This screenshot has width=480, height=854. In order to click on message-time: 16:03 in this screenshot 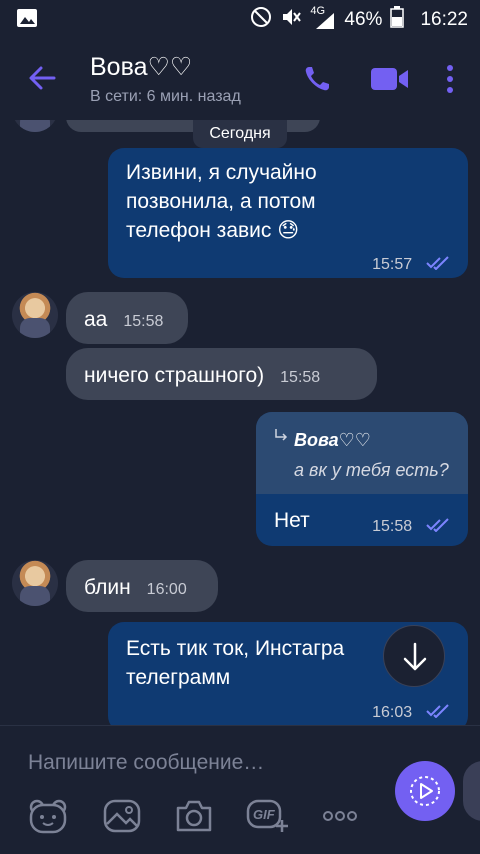, I will do `click(392, 712)`.